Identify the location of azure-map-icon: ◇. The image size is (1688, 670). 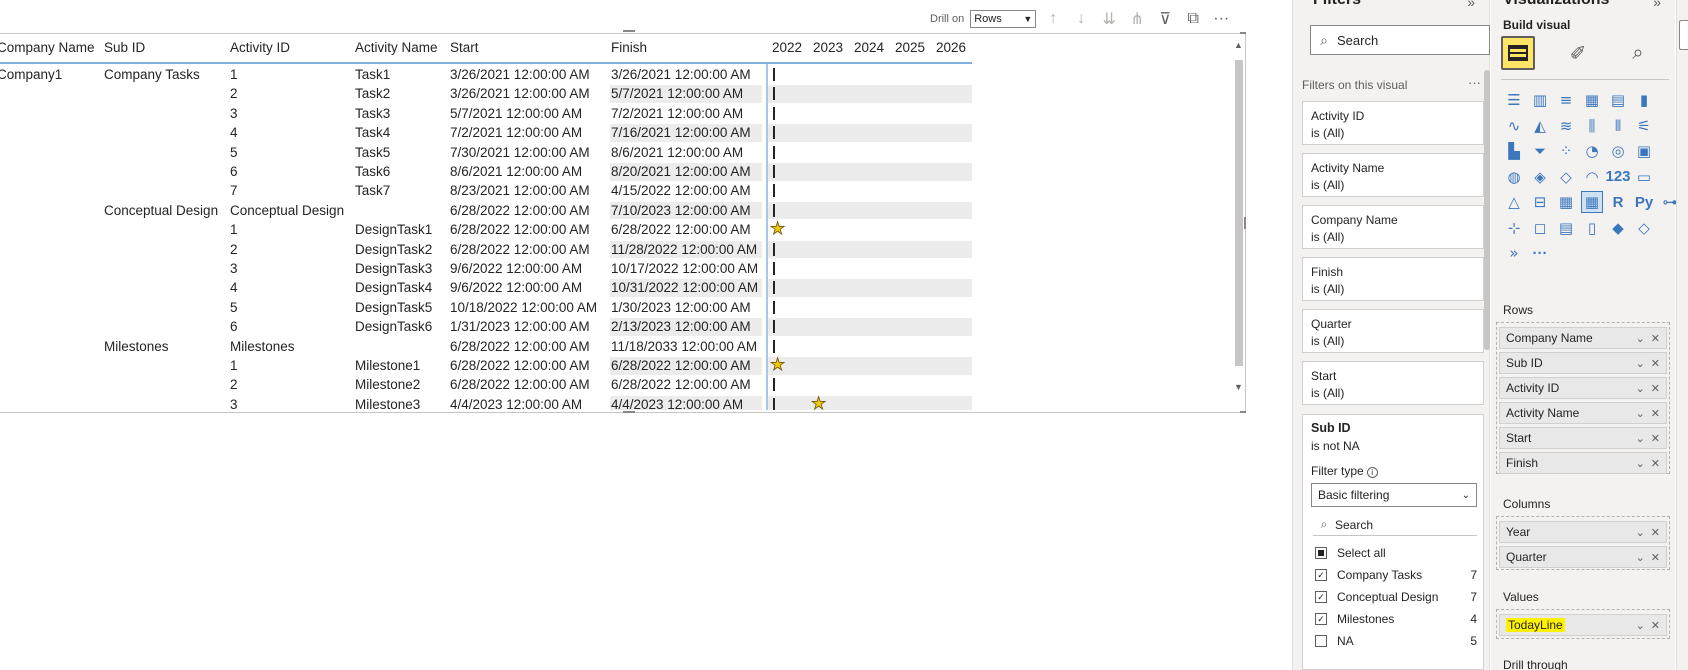
(1566, 177).